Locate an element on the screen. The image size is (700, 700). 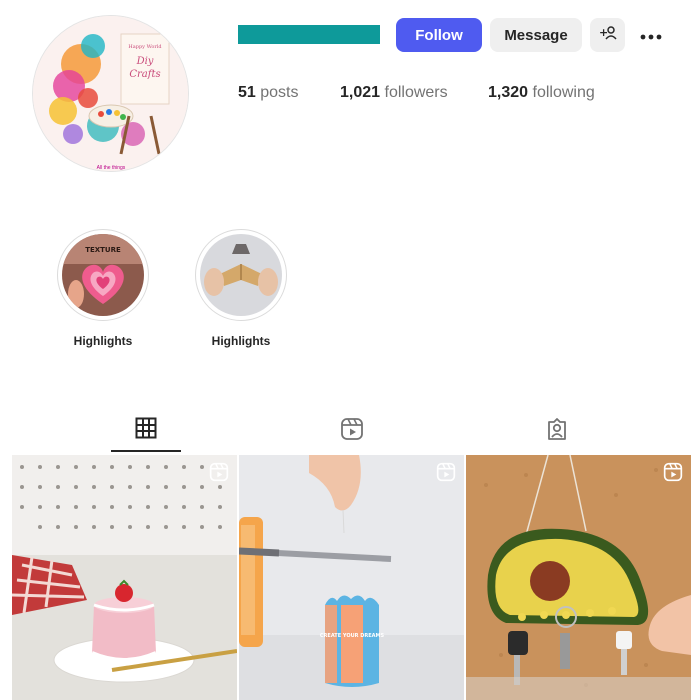
profile-tabs is located at coordinates (350, 432).